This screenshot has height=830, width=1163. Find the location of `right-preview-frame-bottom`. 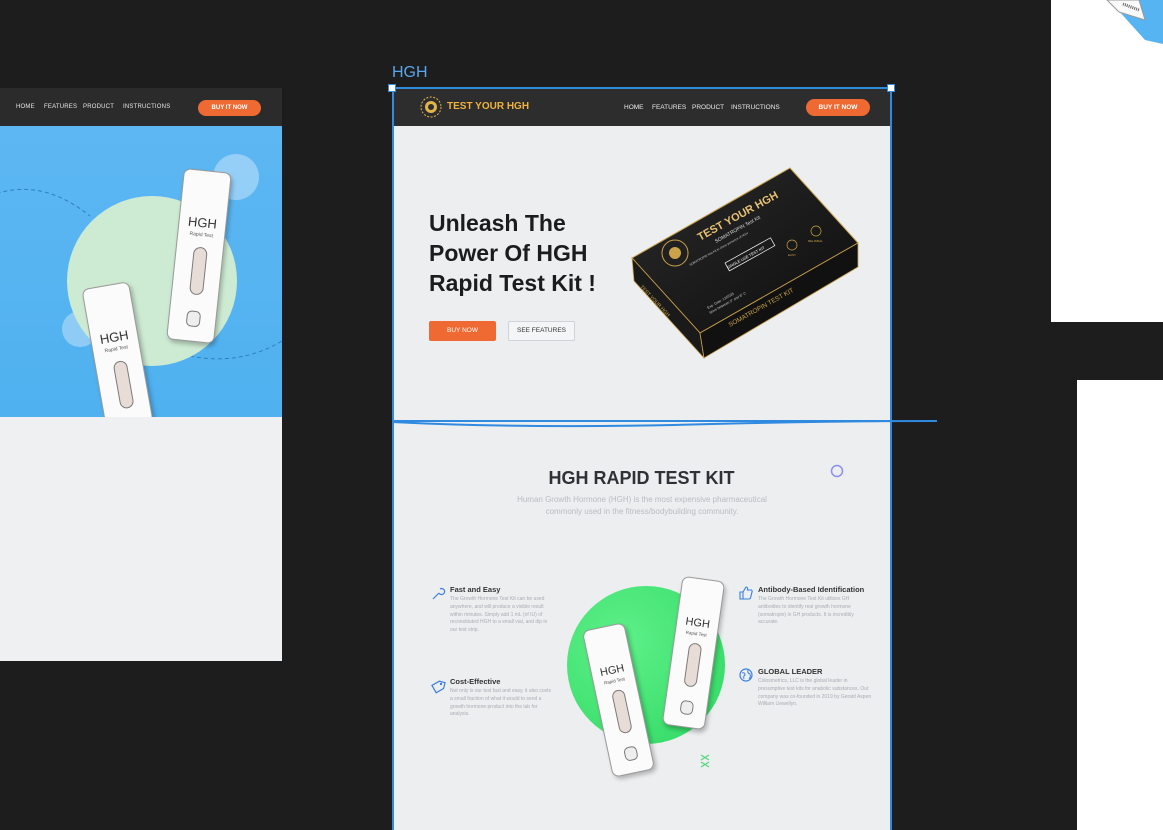

right-preview-frame-bottom is located at coordinates (1120, 605).